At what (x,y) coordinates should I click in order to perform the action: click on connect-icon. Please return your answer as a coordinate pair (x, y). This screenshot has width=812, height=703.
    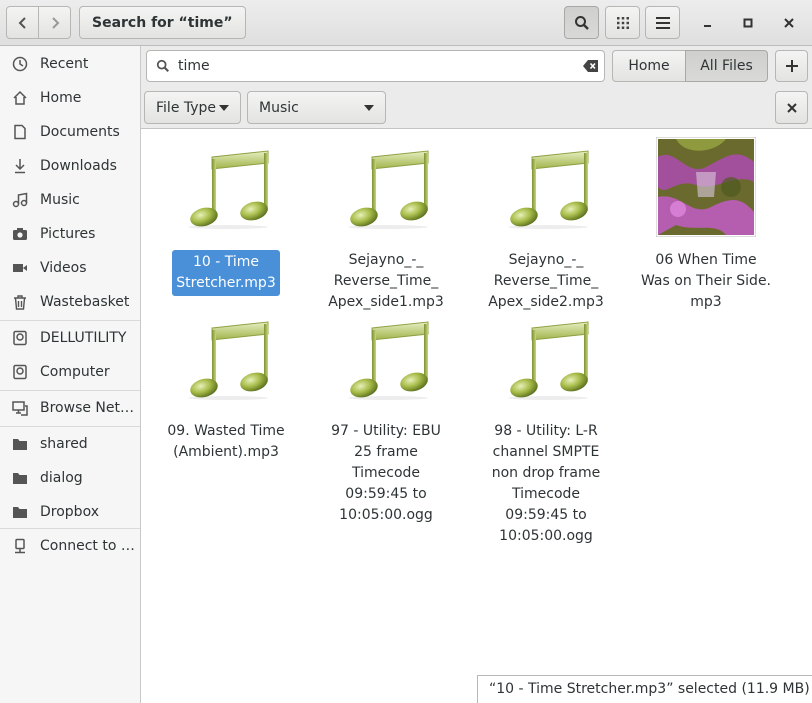
    Looking at the image, I should click on (20, 546).